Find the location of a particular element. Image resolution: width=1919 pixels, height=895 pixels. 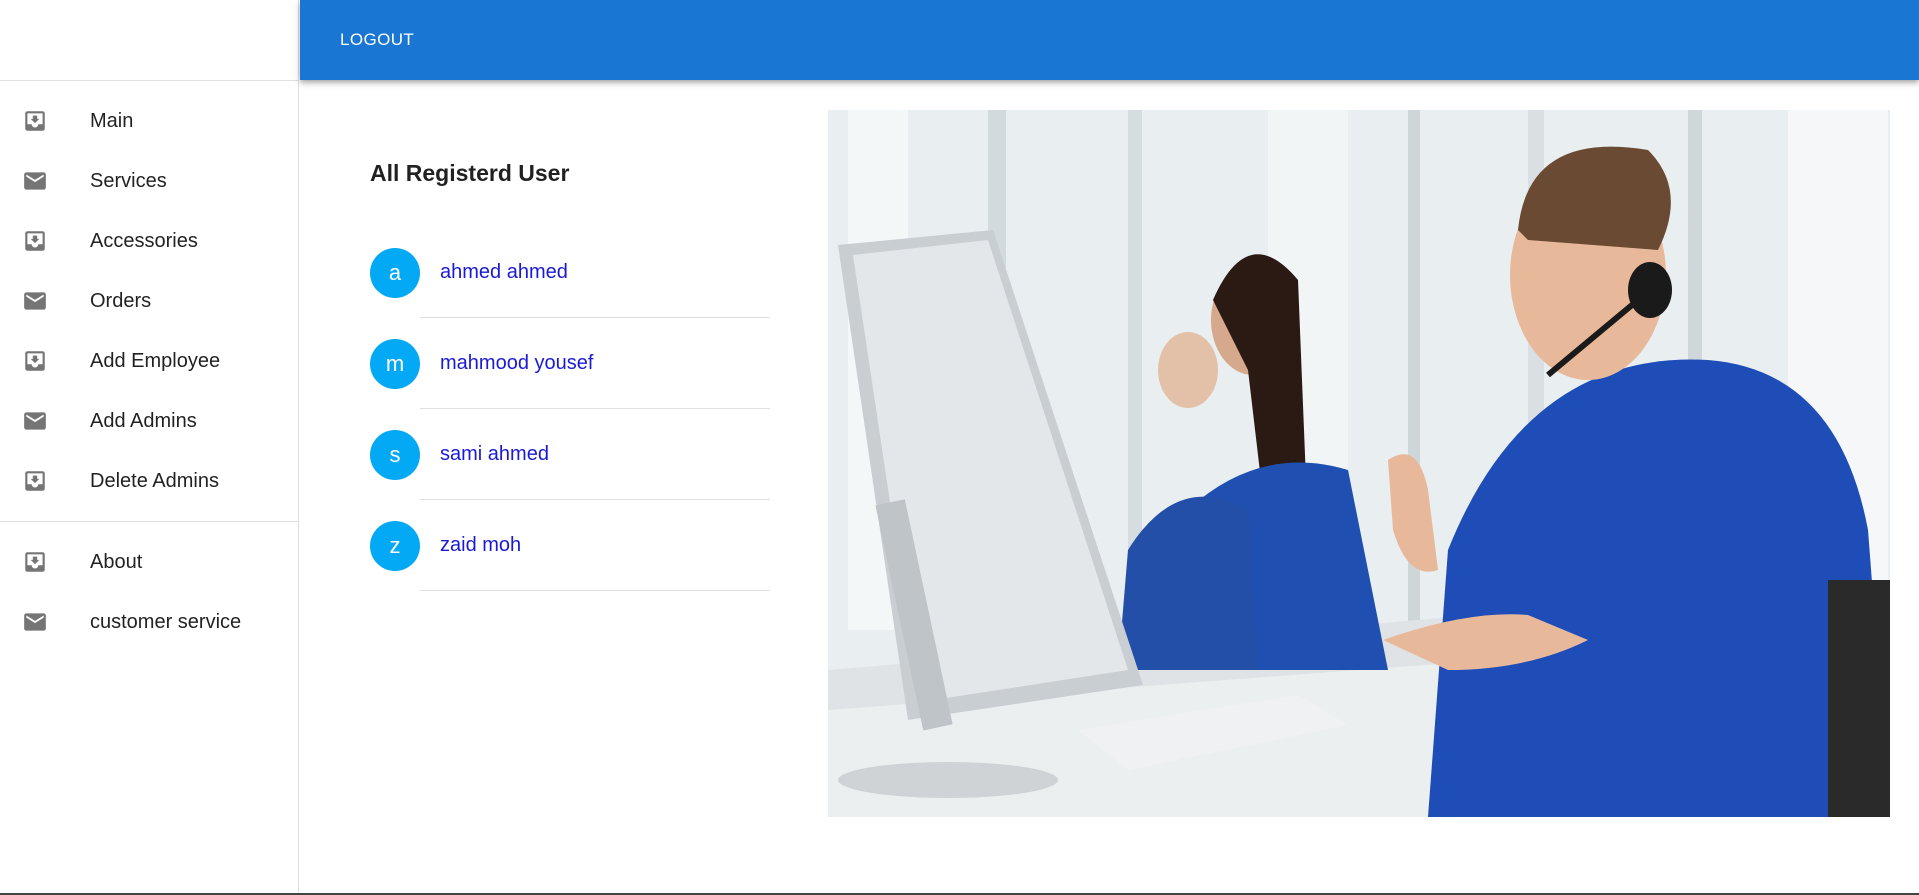

sidebar-item-main: Main is located at coordinates (149, 121).